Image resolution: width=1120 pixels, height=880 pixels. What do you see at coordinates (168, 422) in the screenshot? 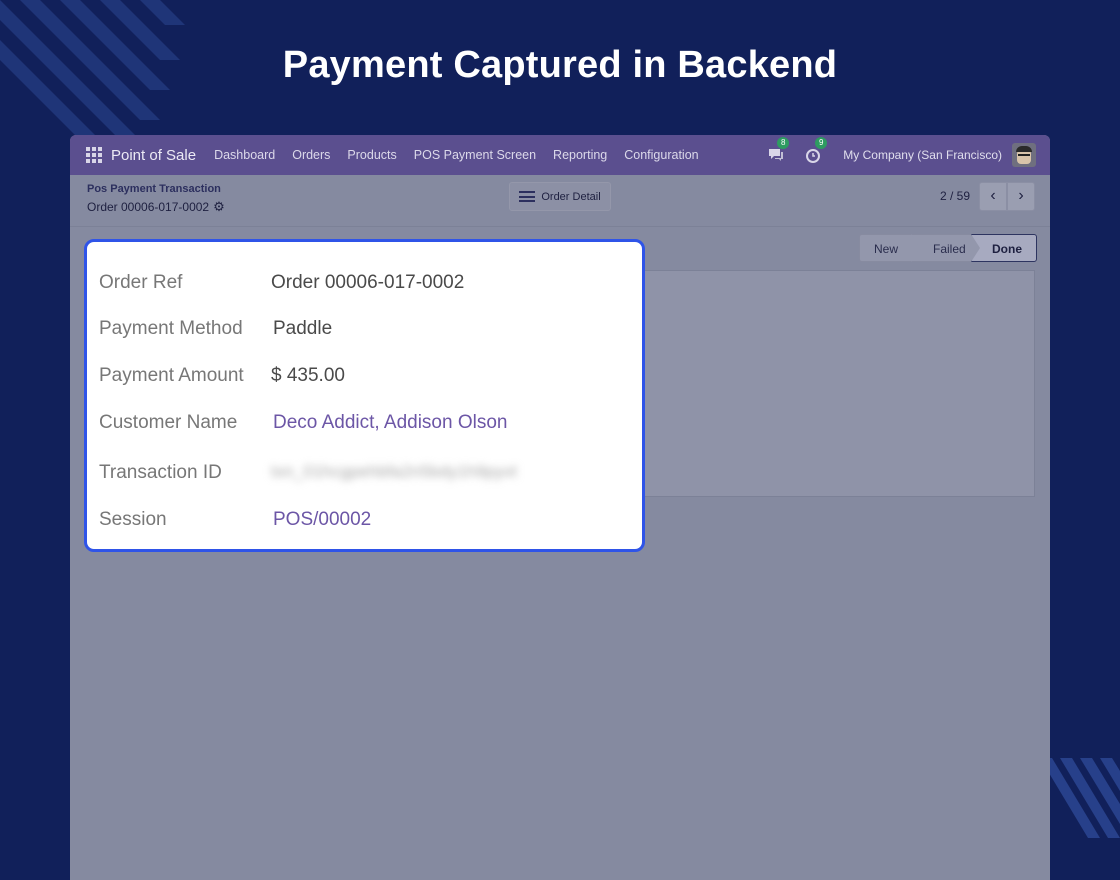
I see `customer-name-label: Customer Name` at bounding box center [168, 422].